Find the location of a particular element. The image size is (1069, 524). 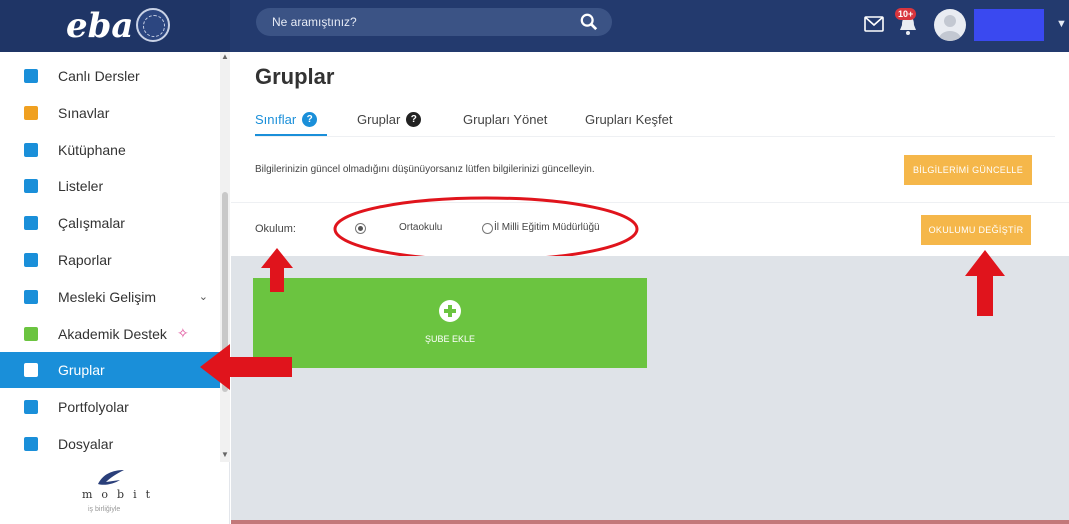

sidebar-item-çalışmalar: Çalışmalar is located at coordinates (110, 223).